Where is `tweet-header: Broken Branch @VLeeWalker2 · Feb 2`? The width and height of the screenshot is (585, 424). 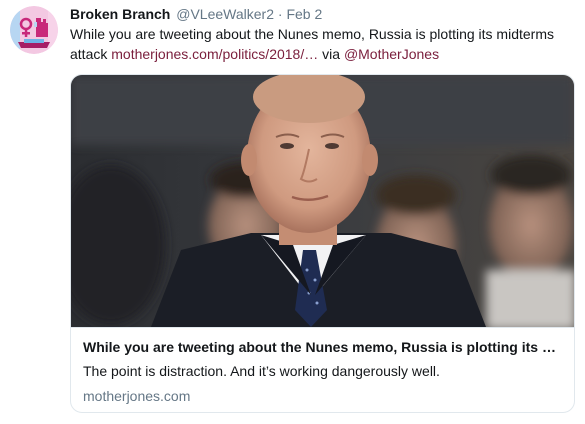 tweet-header: Broken Branch @VLeeWalker2 · Feb 2 is located at coordinates (196, 14).